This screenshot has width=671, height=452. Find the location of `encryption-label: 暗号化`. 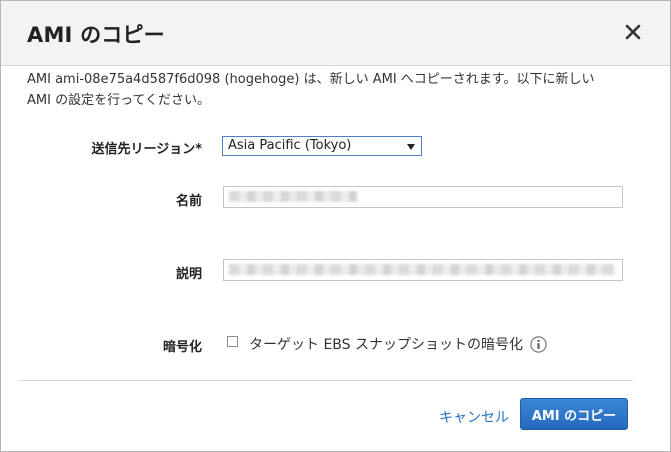

encryption-label: 暗号化 is located at coordinates (182, 347).